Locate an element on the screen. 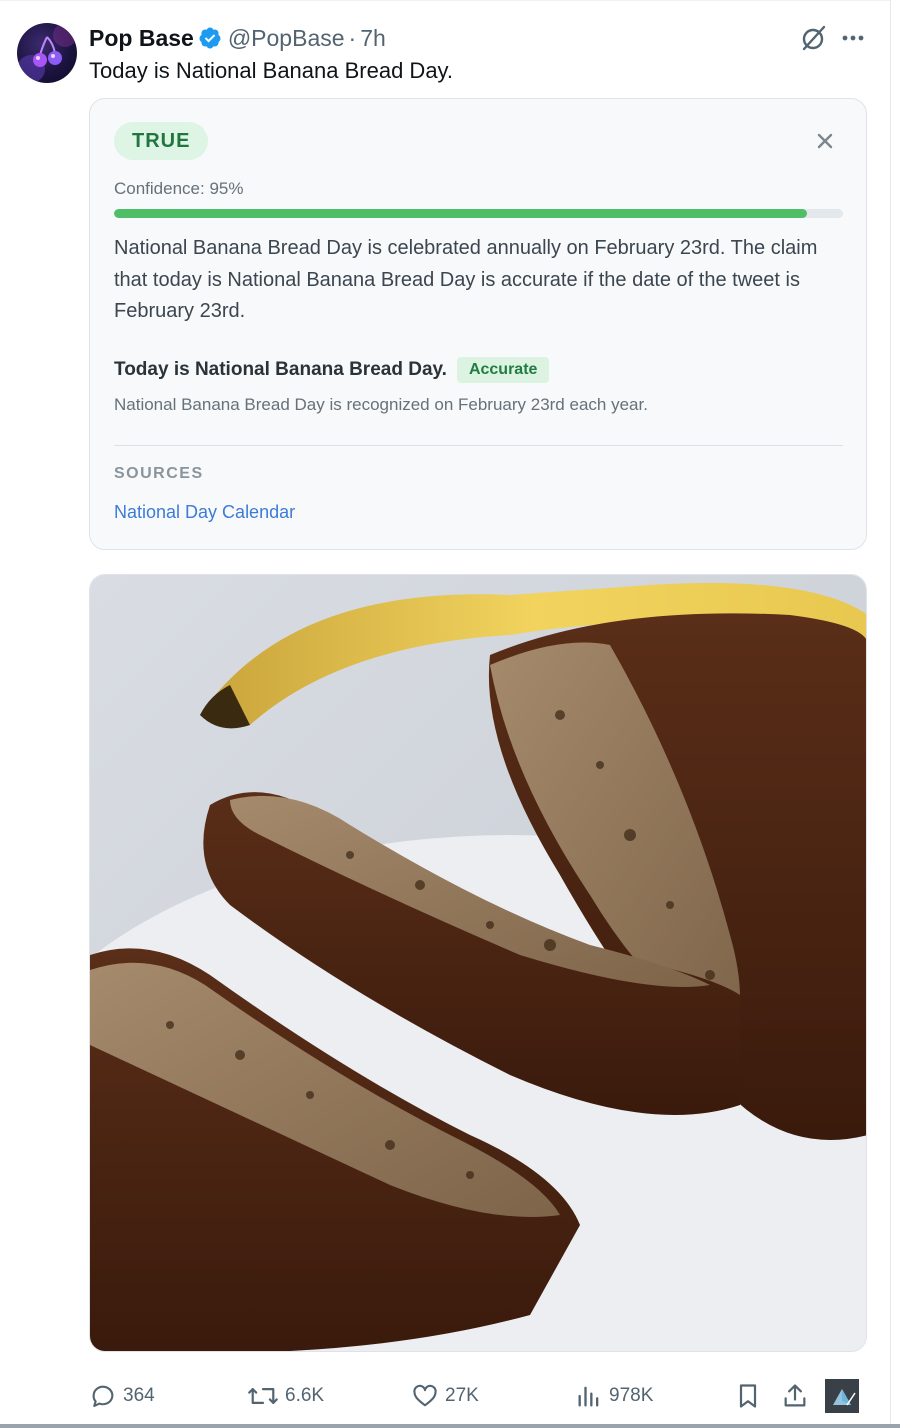 The width and height of the screenshot is (900, 1428). source-link: National Day Calendar is located at coordinates (204, 512).